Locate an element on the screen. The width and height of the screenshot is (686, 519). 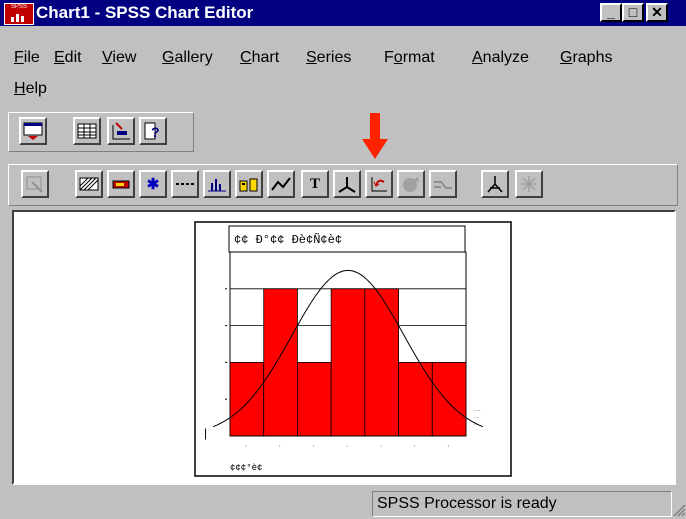
axis-origin-mark: | is located at coordinates (205, 433).